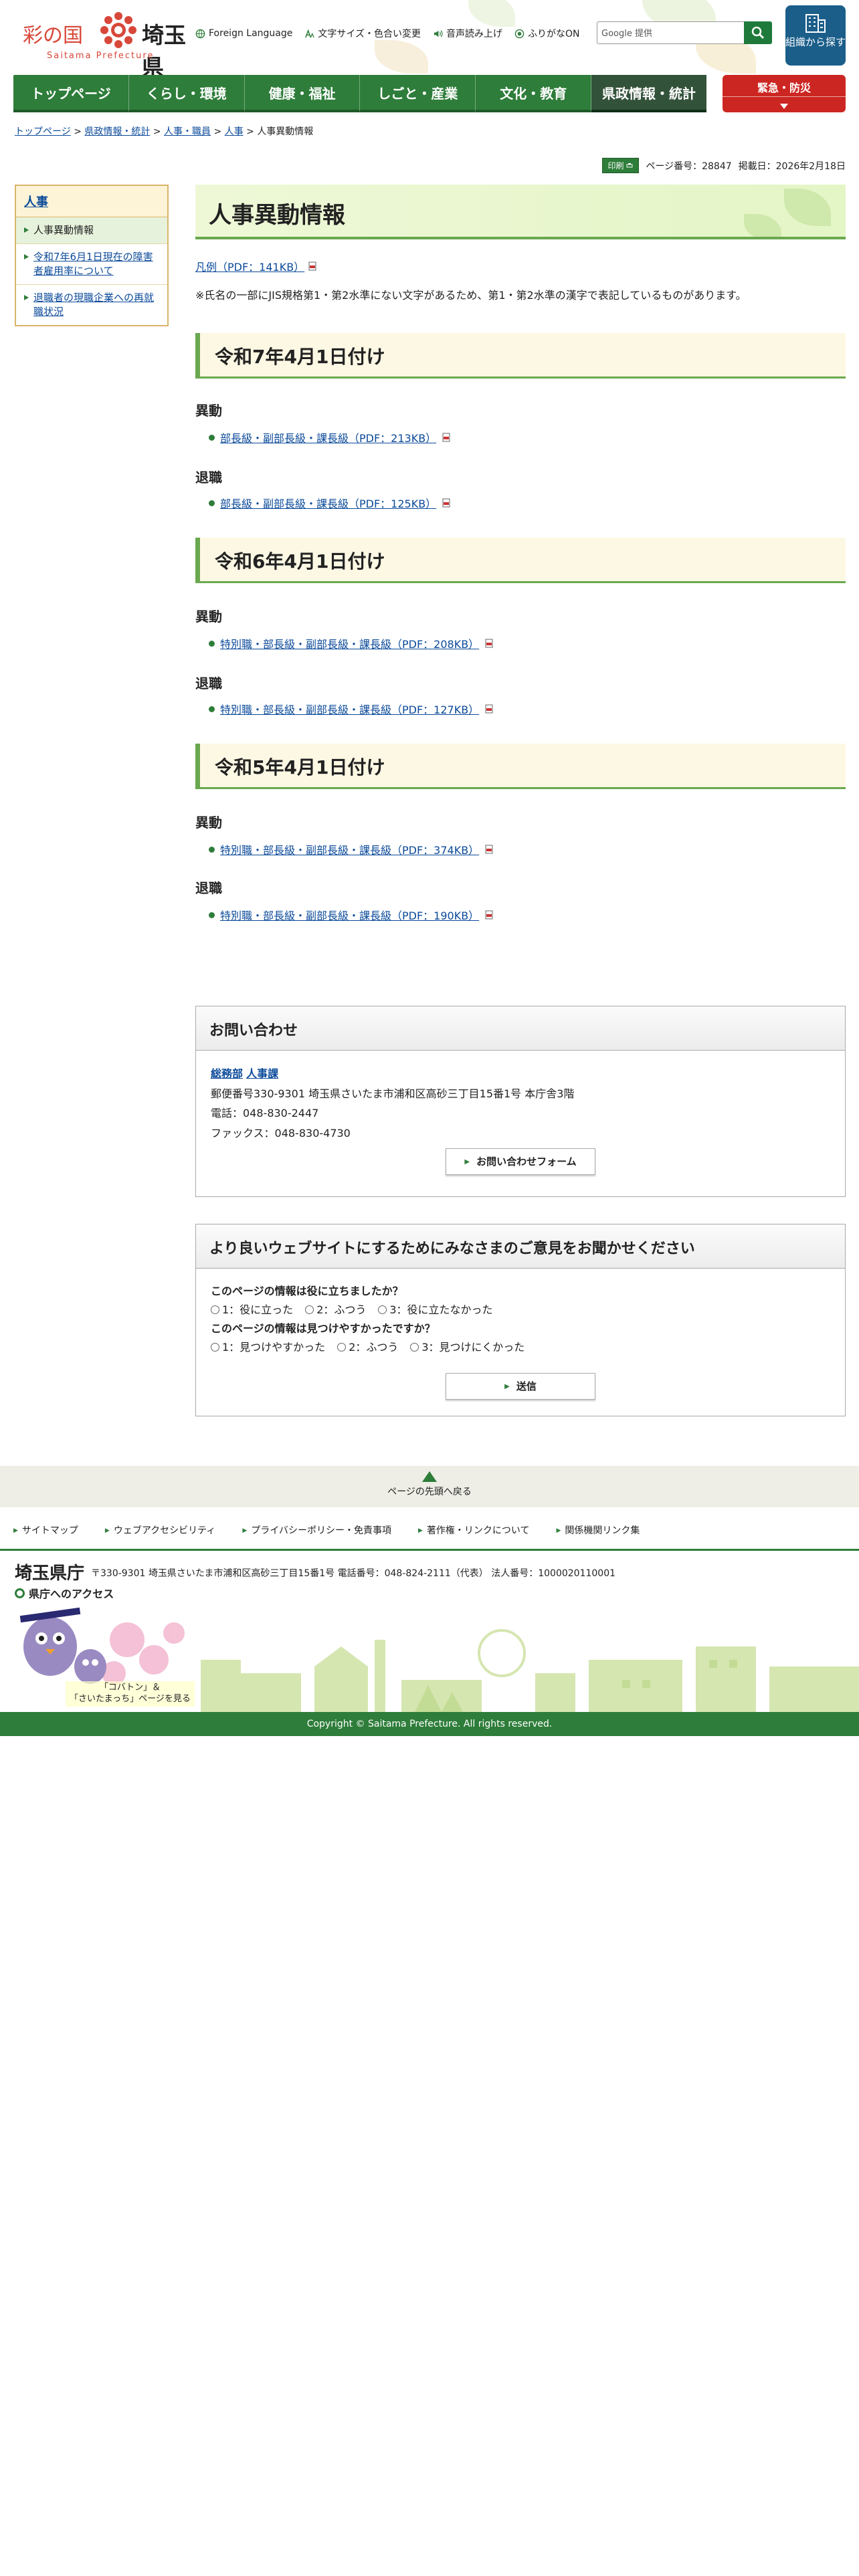 Image resolution: width=859 pixels, height=2576 pixels. I want to click on speech-link: 音声読み上げ, so click(467, 34).